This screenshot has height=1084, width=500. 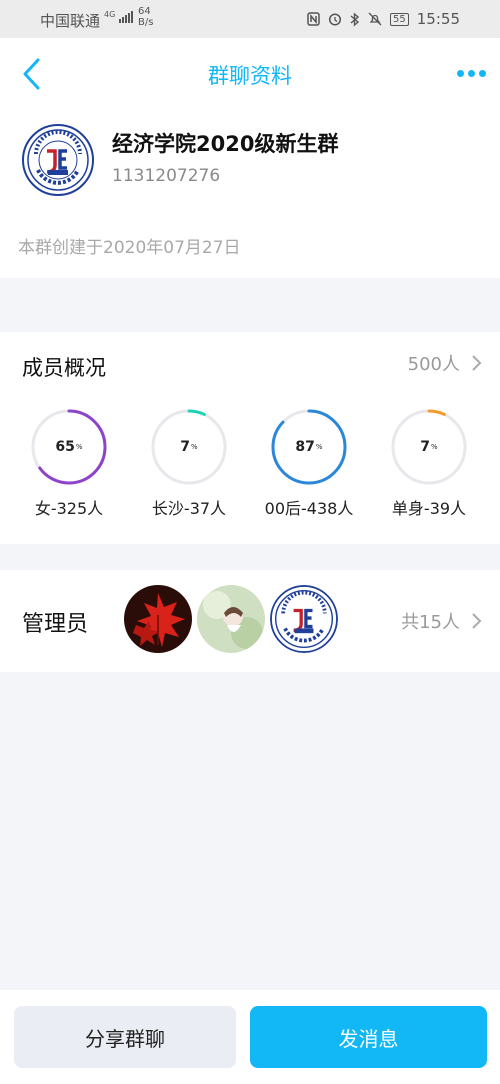 I want to click on member-stat: 87% 00后-438人, so click(x=309, y=463).